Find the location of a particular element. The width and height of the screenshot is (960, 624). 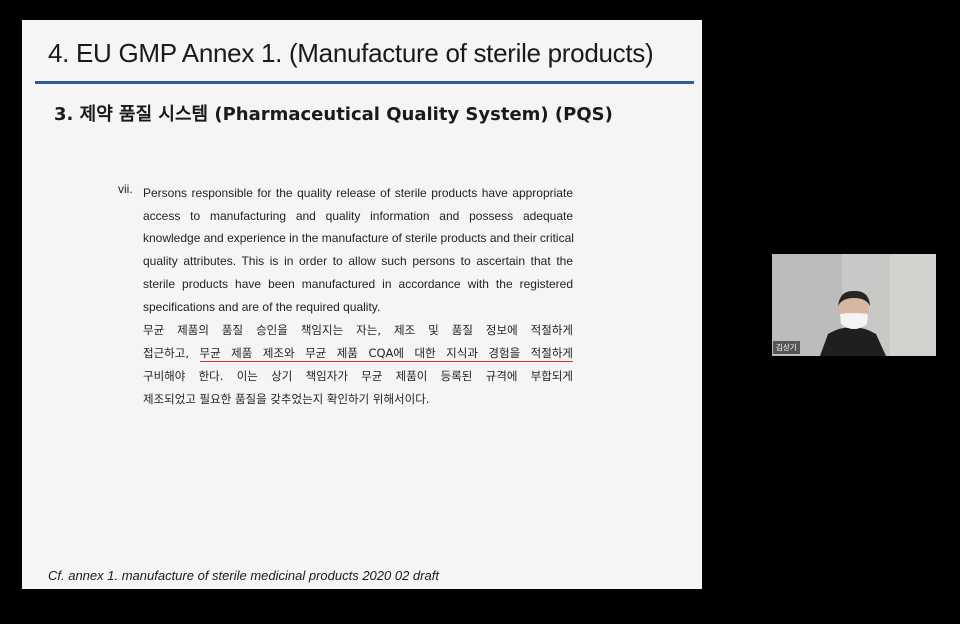

participant-video-tile: 김상기 is located at coordinates (854, 305).